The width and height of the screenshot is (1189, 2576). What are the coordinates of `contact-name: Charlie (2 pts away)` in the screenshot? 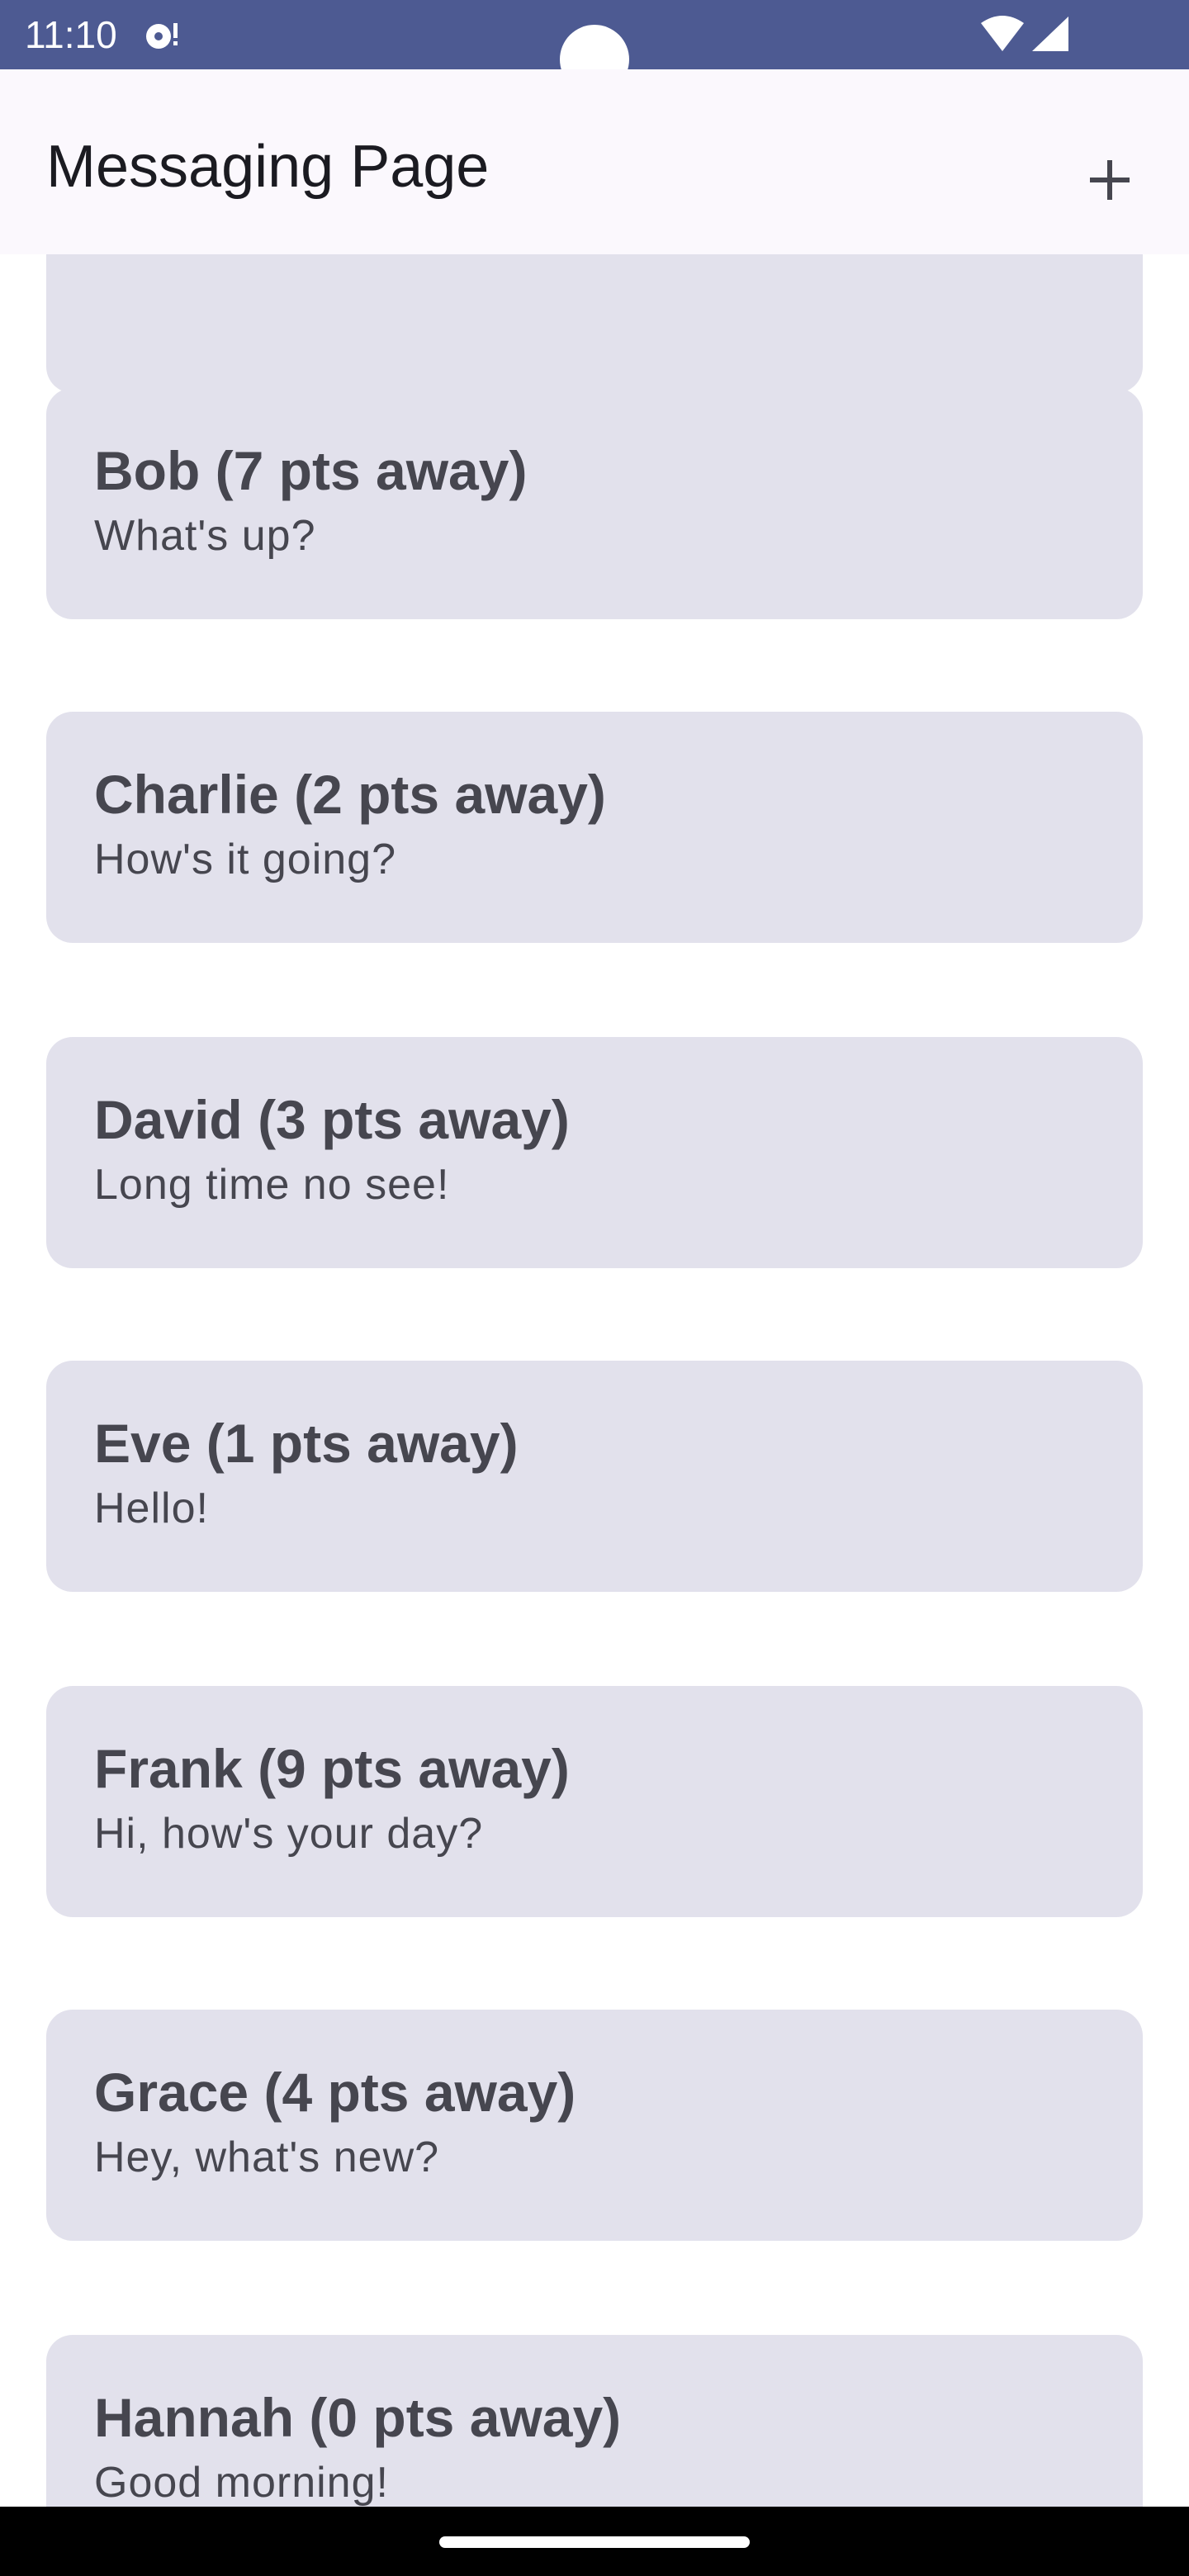 It's located at (350, 794).